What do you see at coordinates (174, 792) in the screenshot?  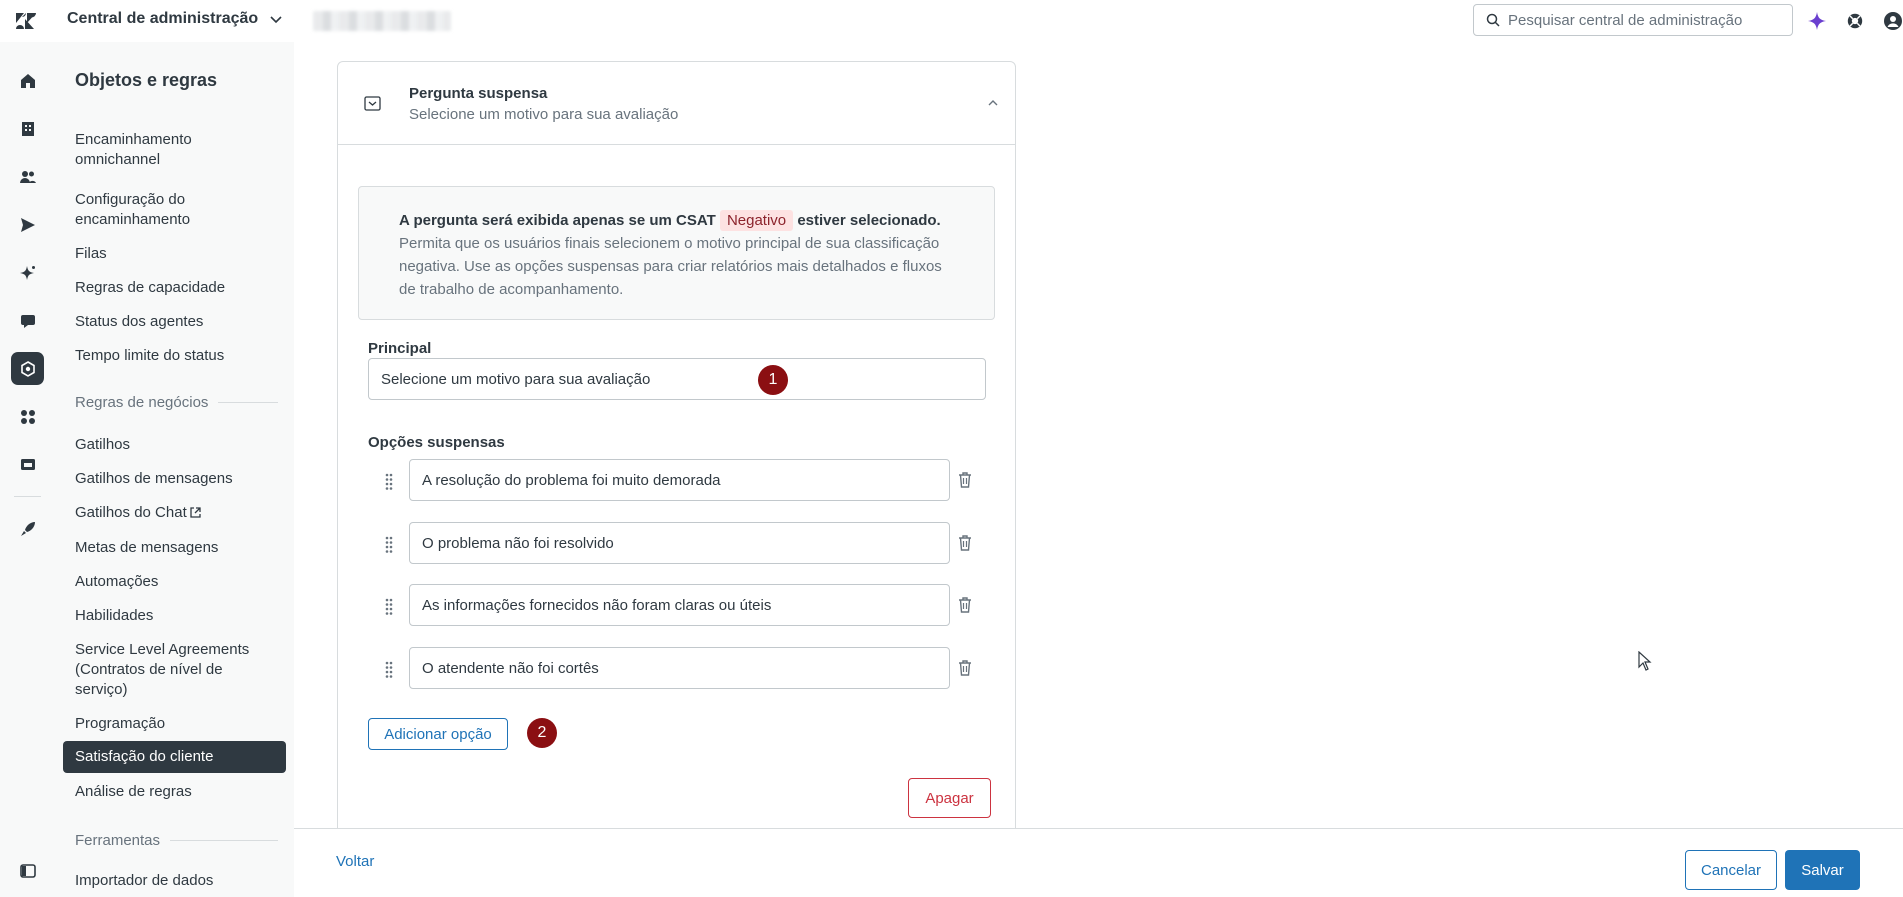 I see `nav-item-analise-regras: Análise de regras` at bounding box center [174, 792].